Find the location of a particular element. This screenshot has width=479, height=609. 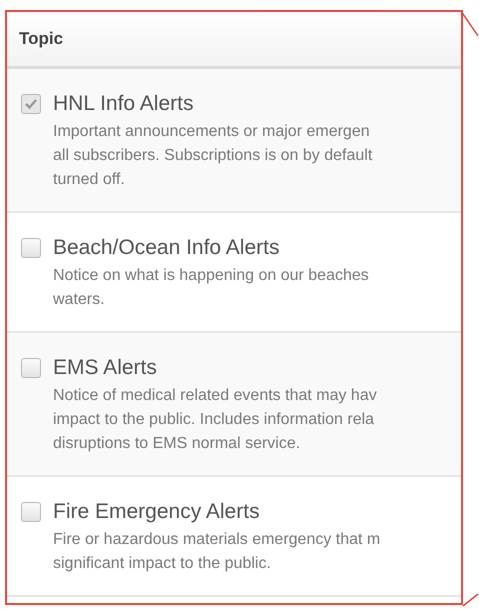

topic-title: HNL Info Alerts is located at coordinates (123, 104).